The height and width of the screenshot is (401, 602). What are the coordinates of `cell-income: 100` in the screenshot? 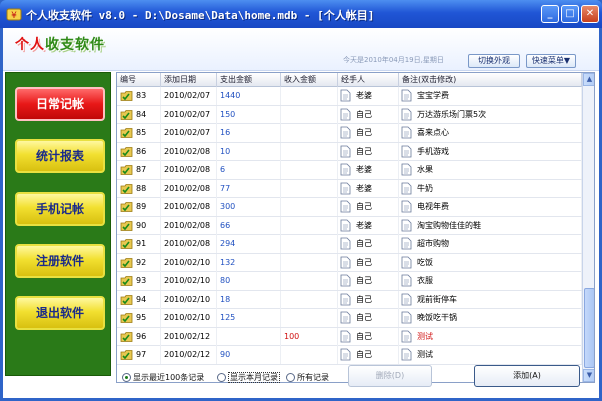 It's located at (309, 336).